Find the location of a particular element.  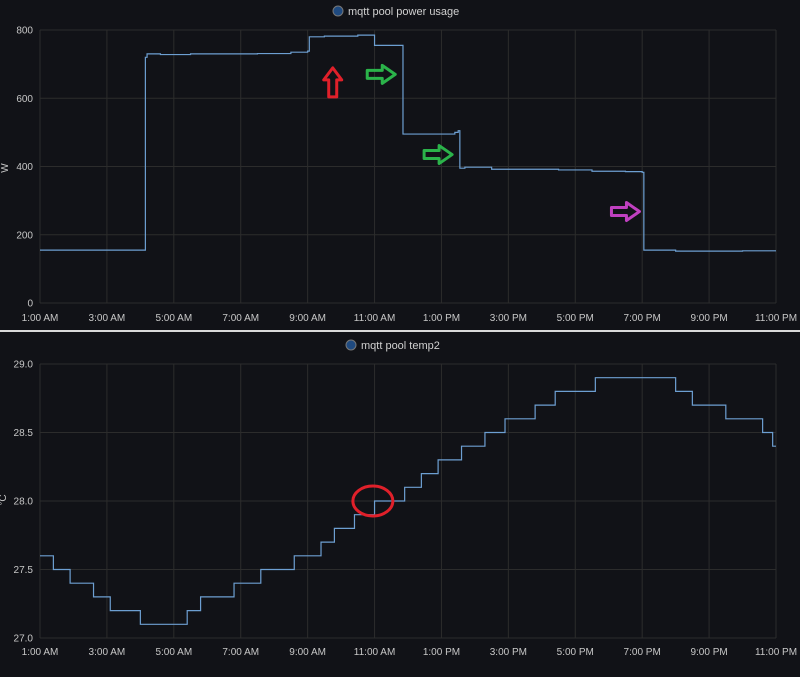

power-x-tick-label: 11:00 AM is located at coordinates (375, 318).